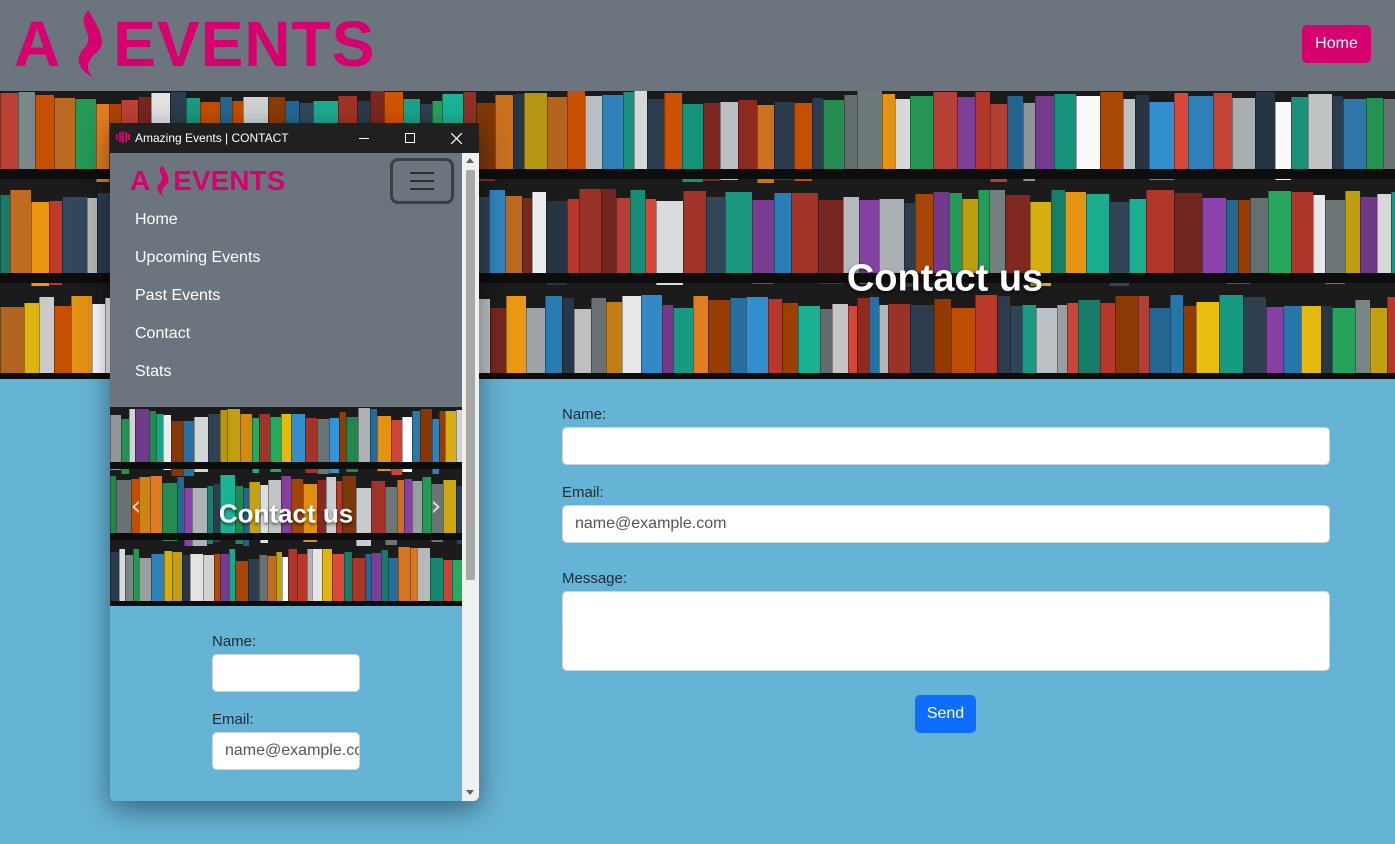 The image size is (1395, 844). What do you see at coordinates (294, 138) in the screenshot?
I see `window-titlebar: Amazing Events | CONTACT` at bounding box center [294, 138].